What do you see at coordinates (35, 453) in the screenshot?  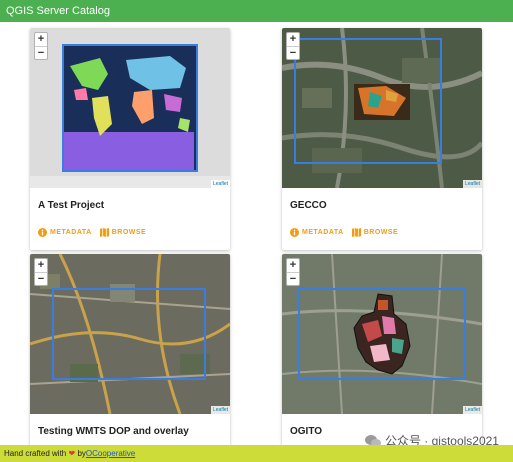 I see `footer-prefix: Hand crafted with` at bounding box center [35, 453].